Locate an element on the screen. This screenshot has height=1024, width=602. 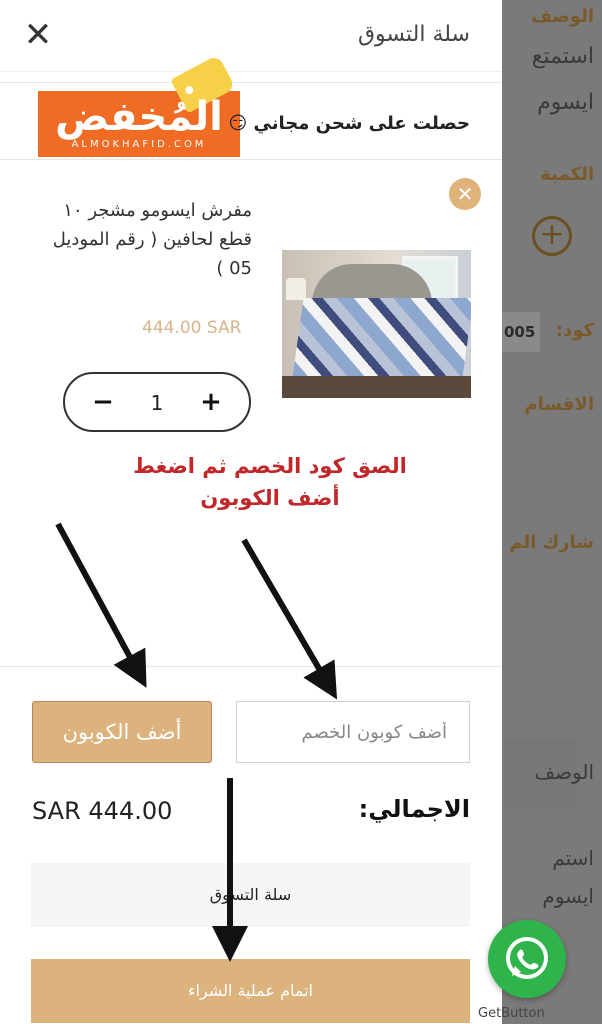
logo-domain: ALMOKHAFID.COM is located at coordinates (139, 144).